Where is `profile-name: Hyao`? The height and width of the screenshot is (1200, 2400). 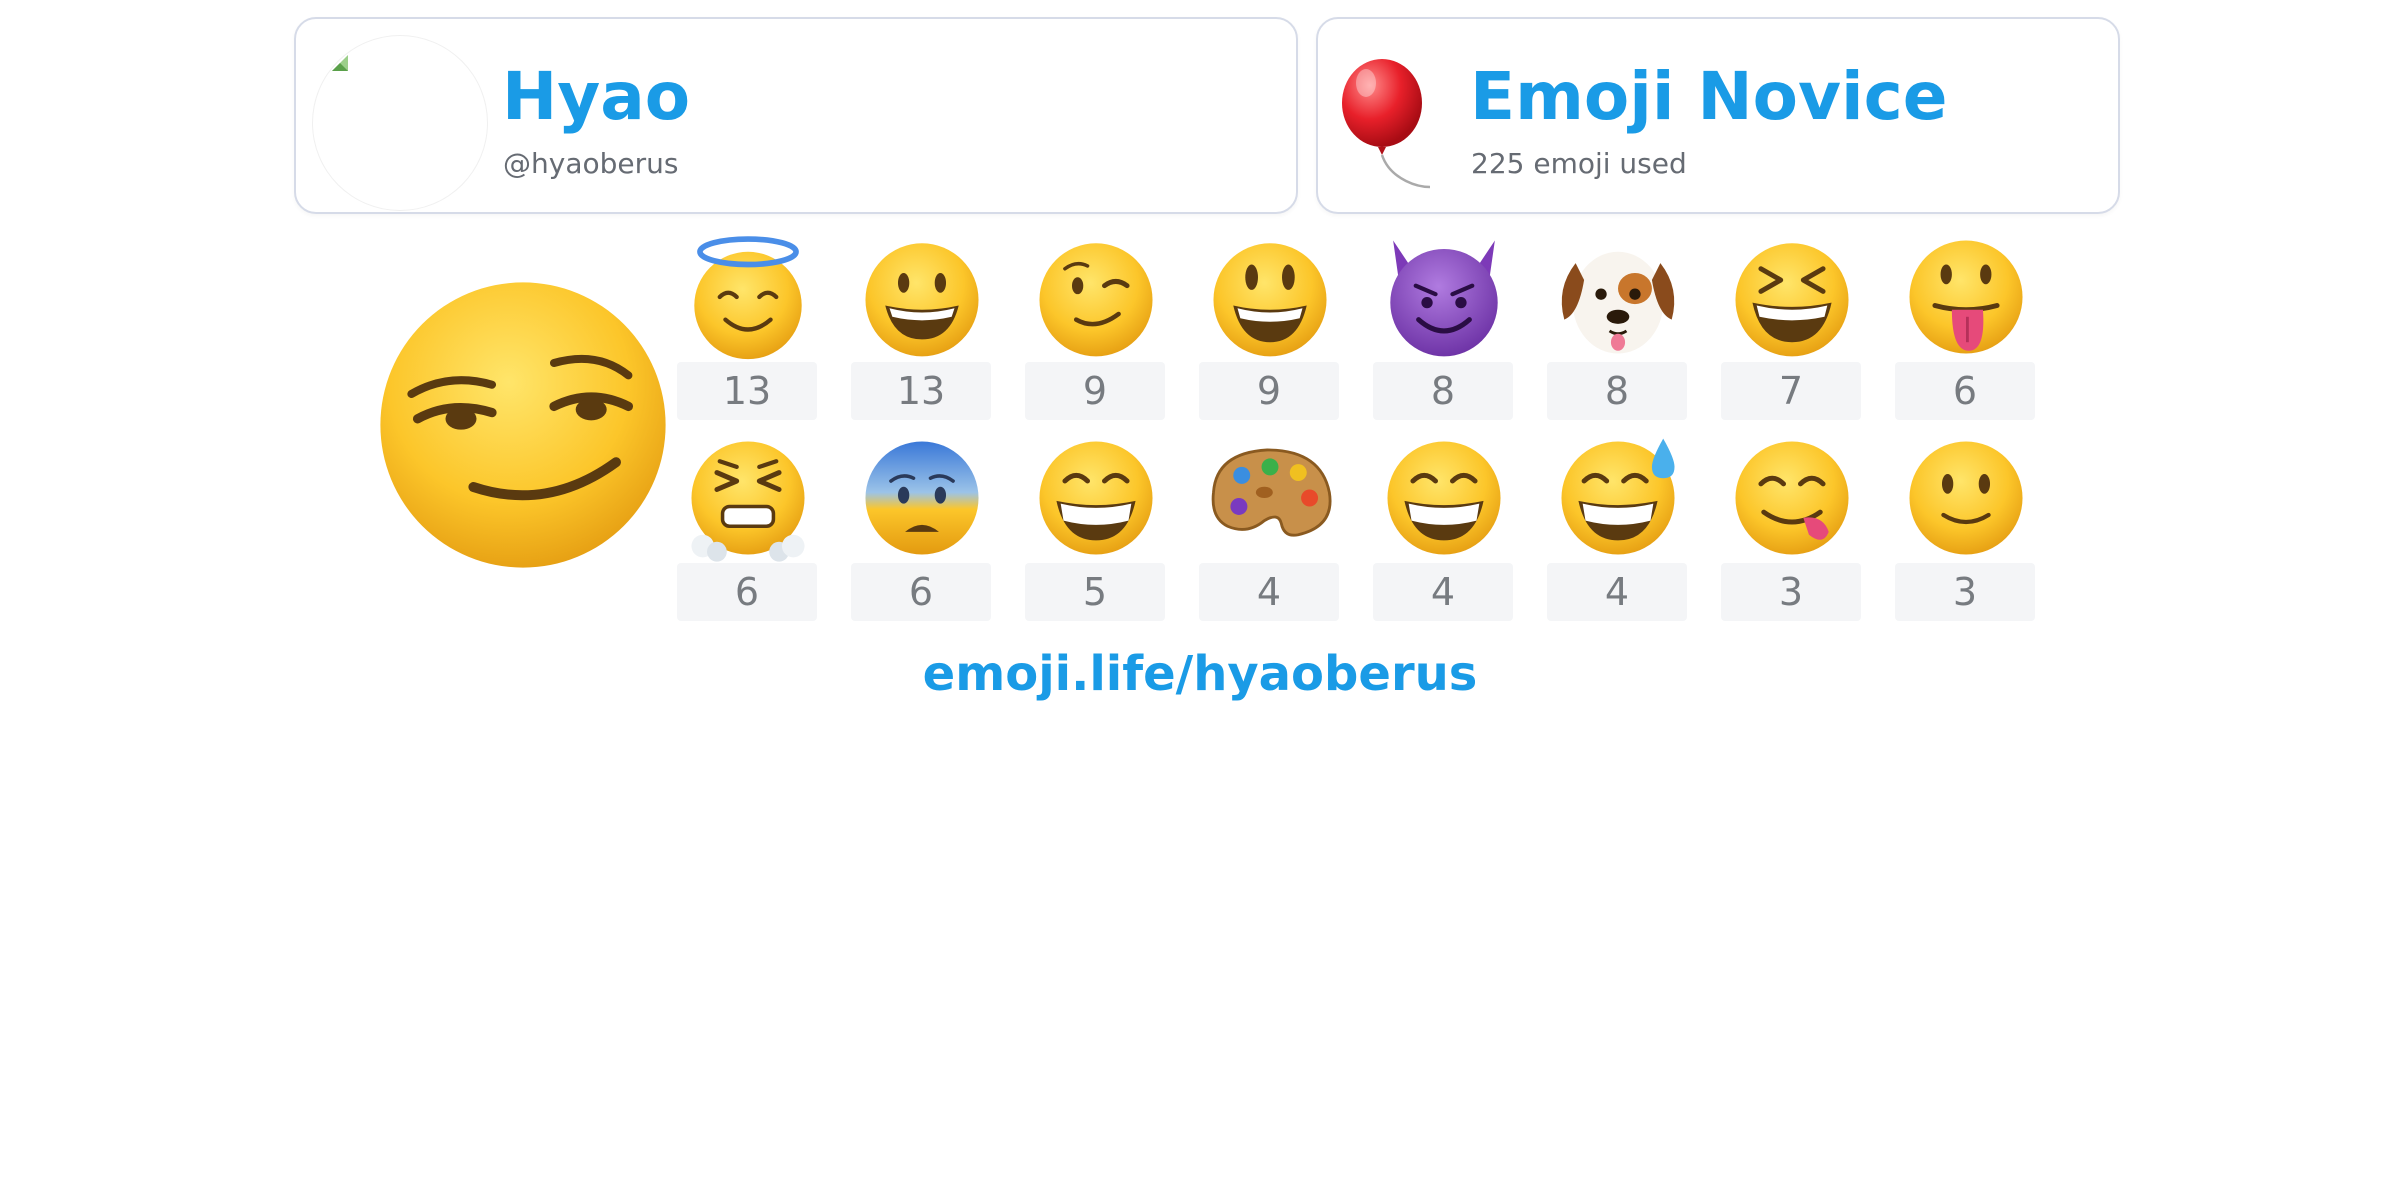 profile-name: Hyao is located at coordinates (596, 96).